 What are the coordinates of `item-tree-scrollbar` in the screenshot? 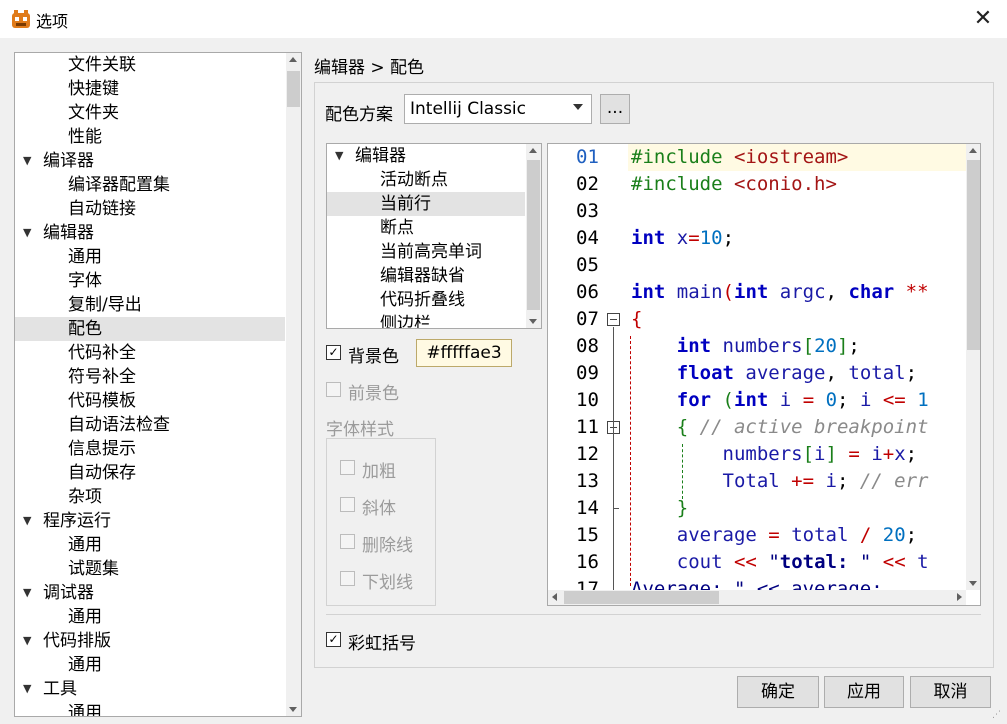 It's located at (533, 236).